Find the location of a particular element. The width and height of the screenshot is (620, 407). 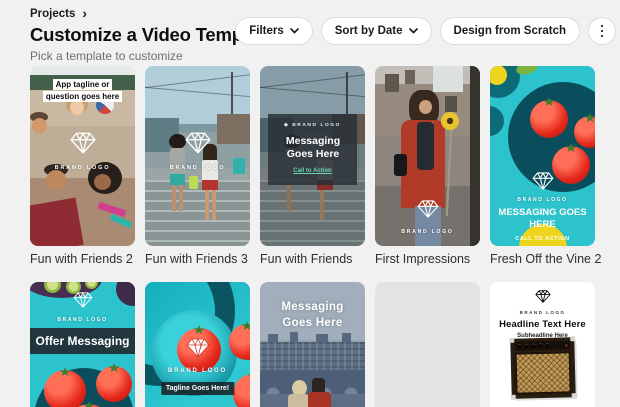

design-from-scratch-button: Design from Scratch is located at coordinates (509, 31).